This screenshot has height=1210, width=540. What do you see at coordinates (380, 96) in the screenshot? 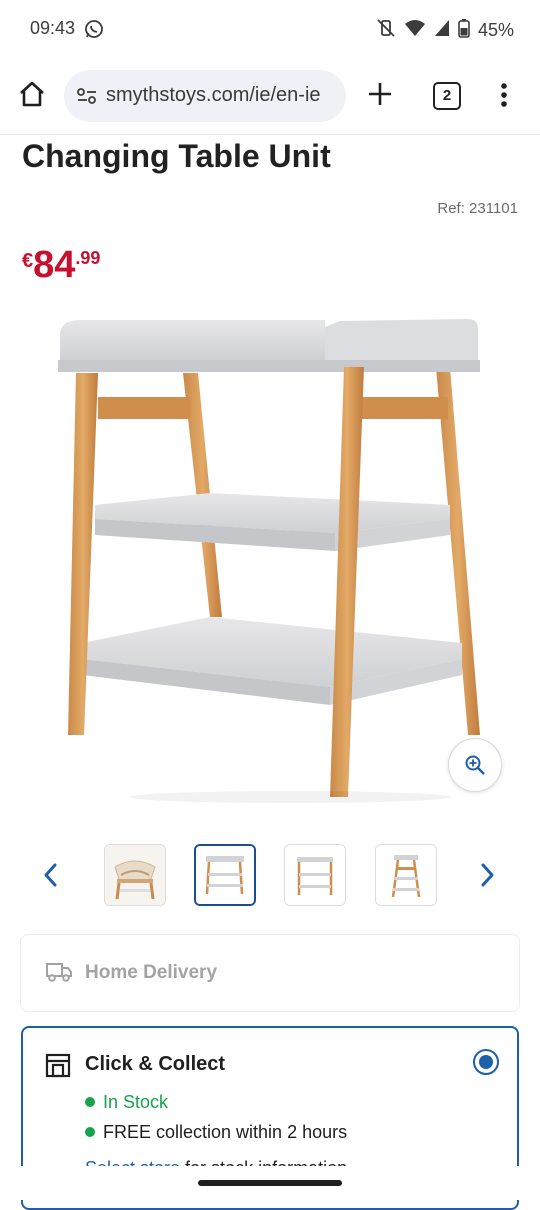
I see `new-tab-icon` at bounding box center [380, 96].